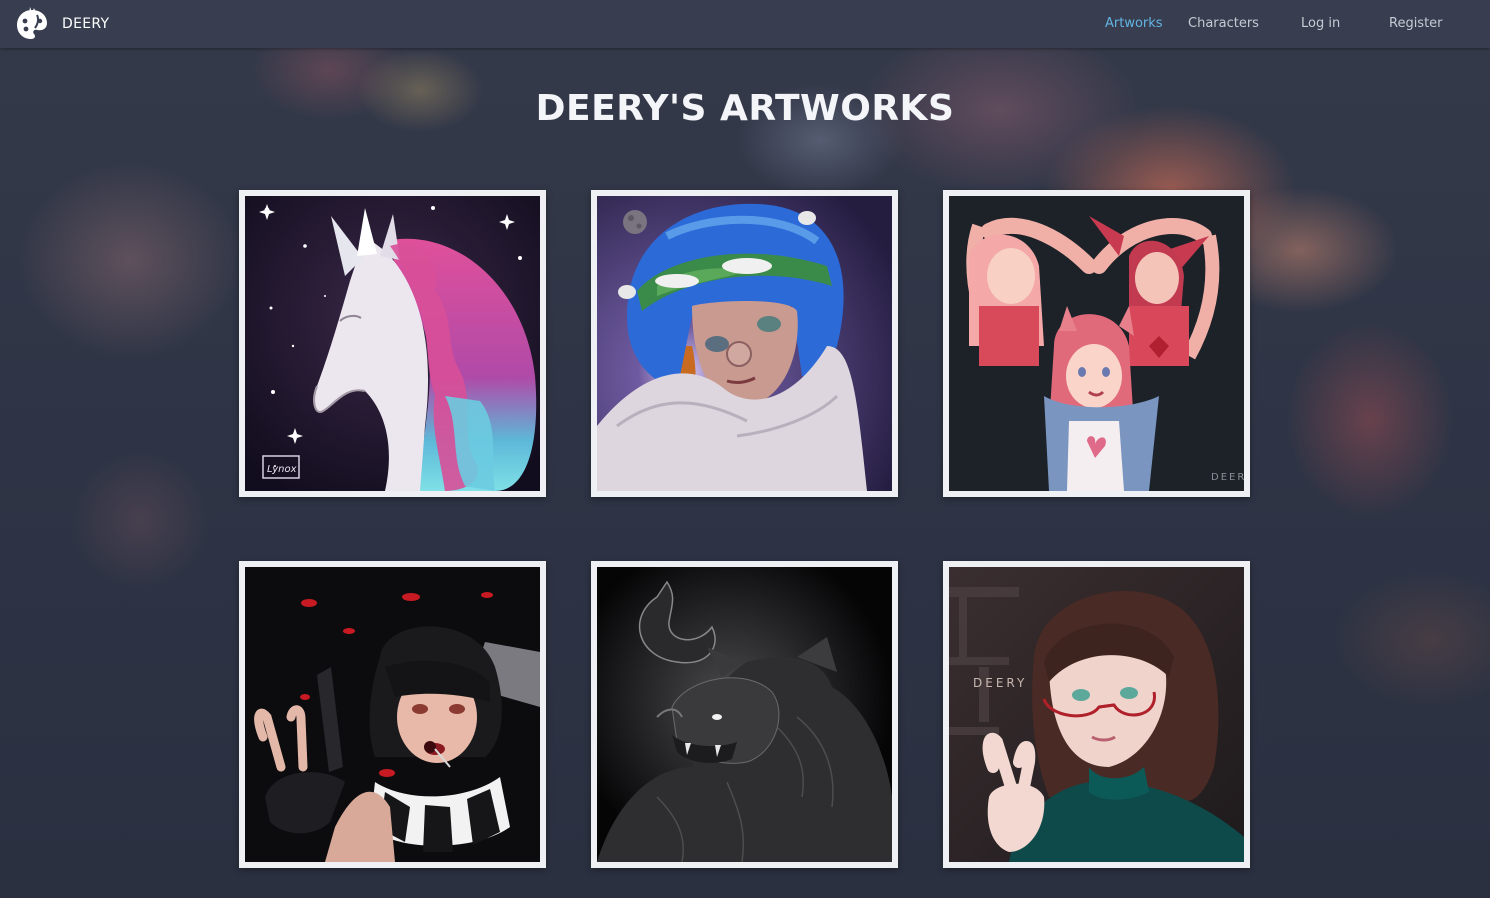  What do you see at coordinates (1416, 23) in the screenshot?
I see `nav-link-register: Register` at bounding box center [1416, 23].